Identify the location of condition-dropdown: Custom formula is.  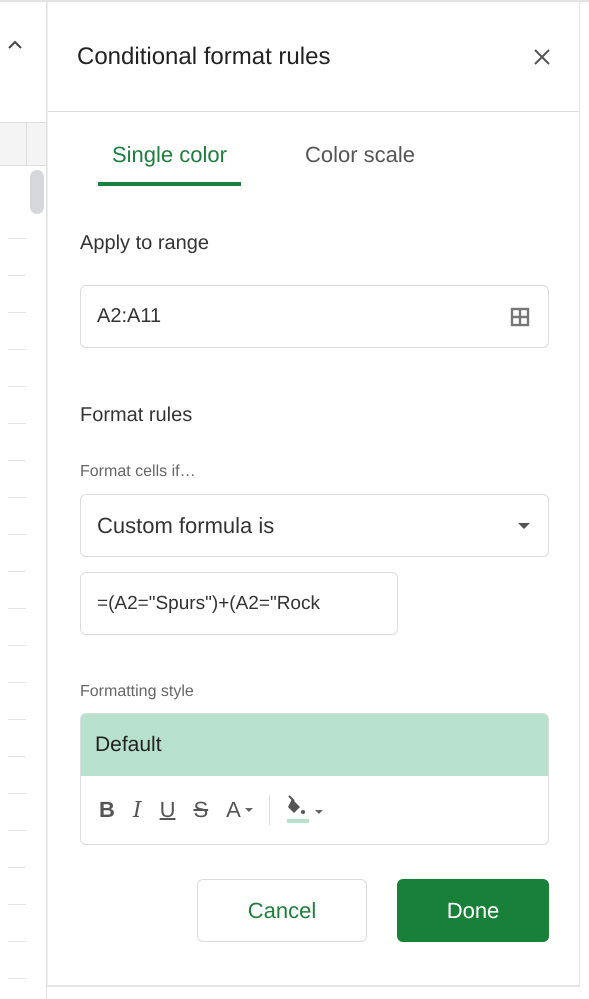
(314, 525).